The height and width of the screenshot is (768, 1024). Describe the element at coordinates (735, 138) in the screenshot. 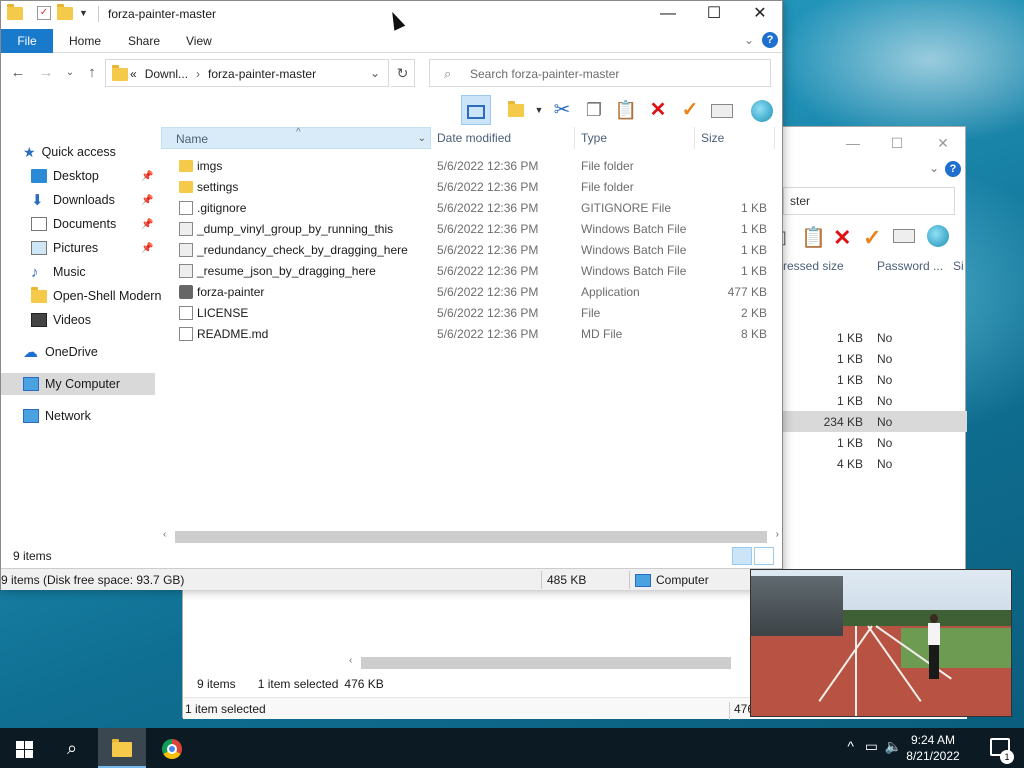

I see `column-size: Size` at that location.